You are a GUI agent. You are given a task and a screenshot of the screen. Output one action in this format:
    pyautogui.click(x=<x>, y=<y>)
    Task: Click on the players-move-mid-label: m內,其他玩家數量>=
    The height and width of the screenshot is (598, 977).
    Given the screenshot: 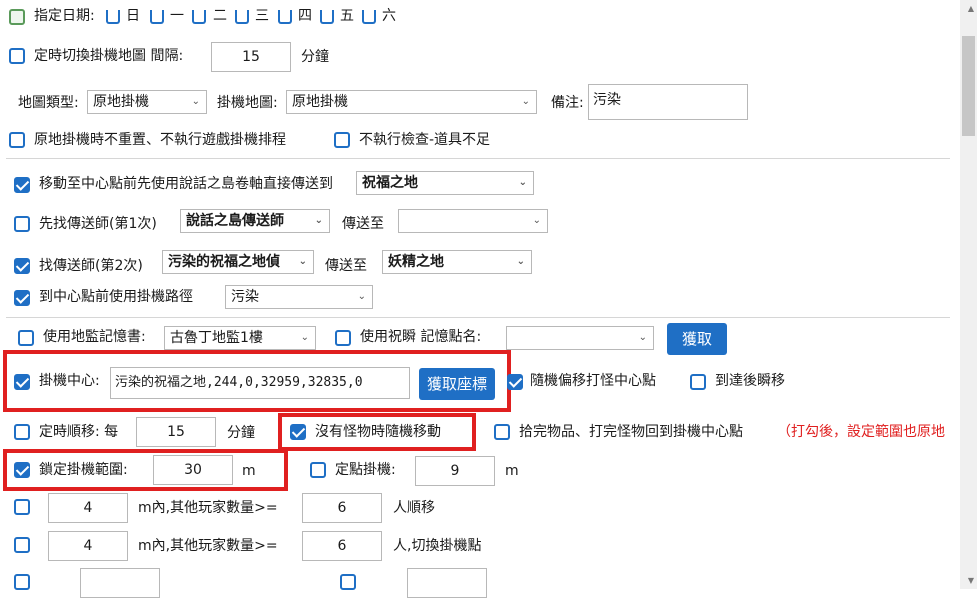 What is the action you would take?
    pyautogui.click(x=208, y=508)
    